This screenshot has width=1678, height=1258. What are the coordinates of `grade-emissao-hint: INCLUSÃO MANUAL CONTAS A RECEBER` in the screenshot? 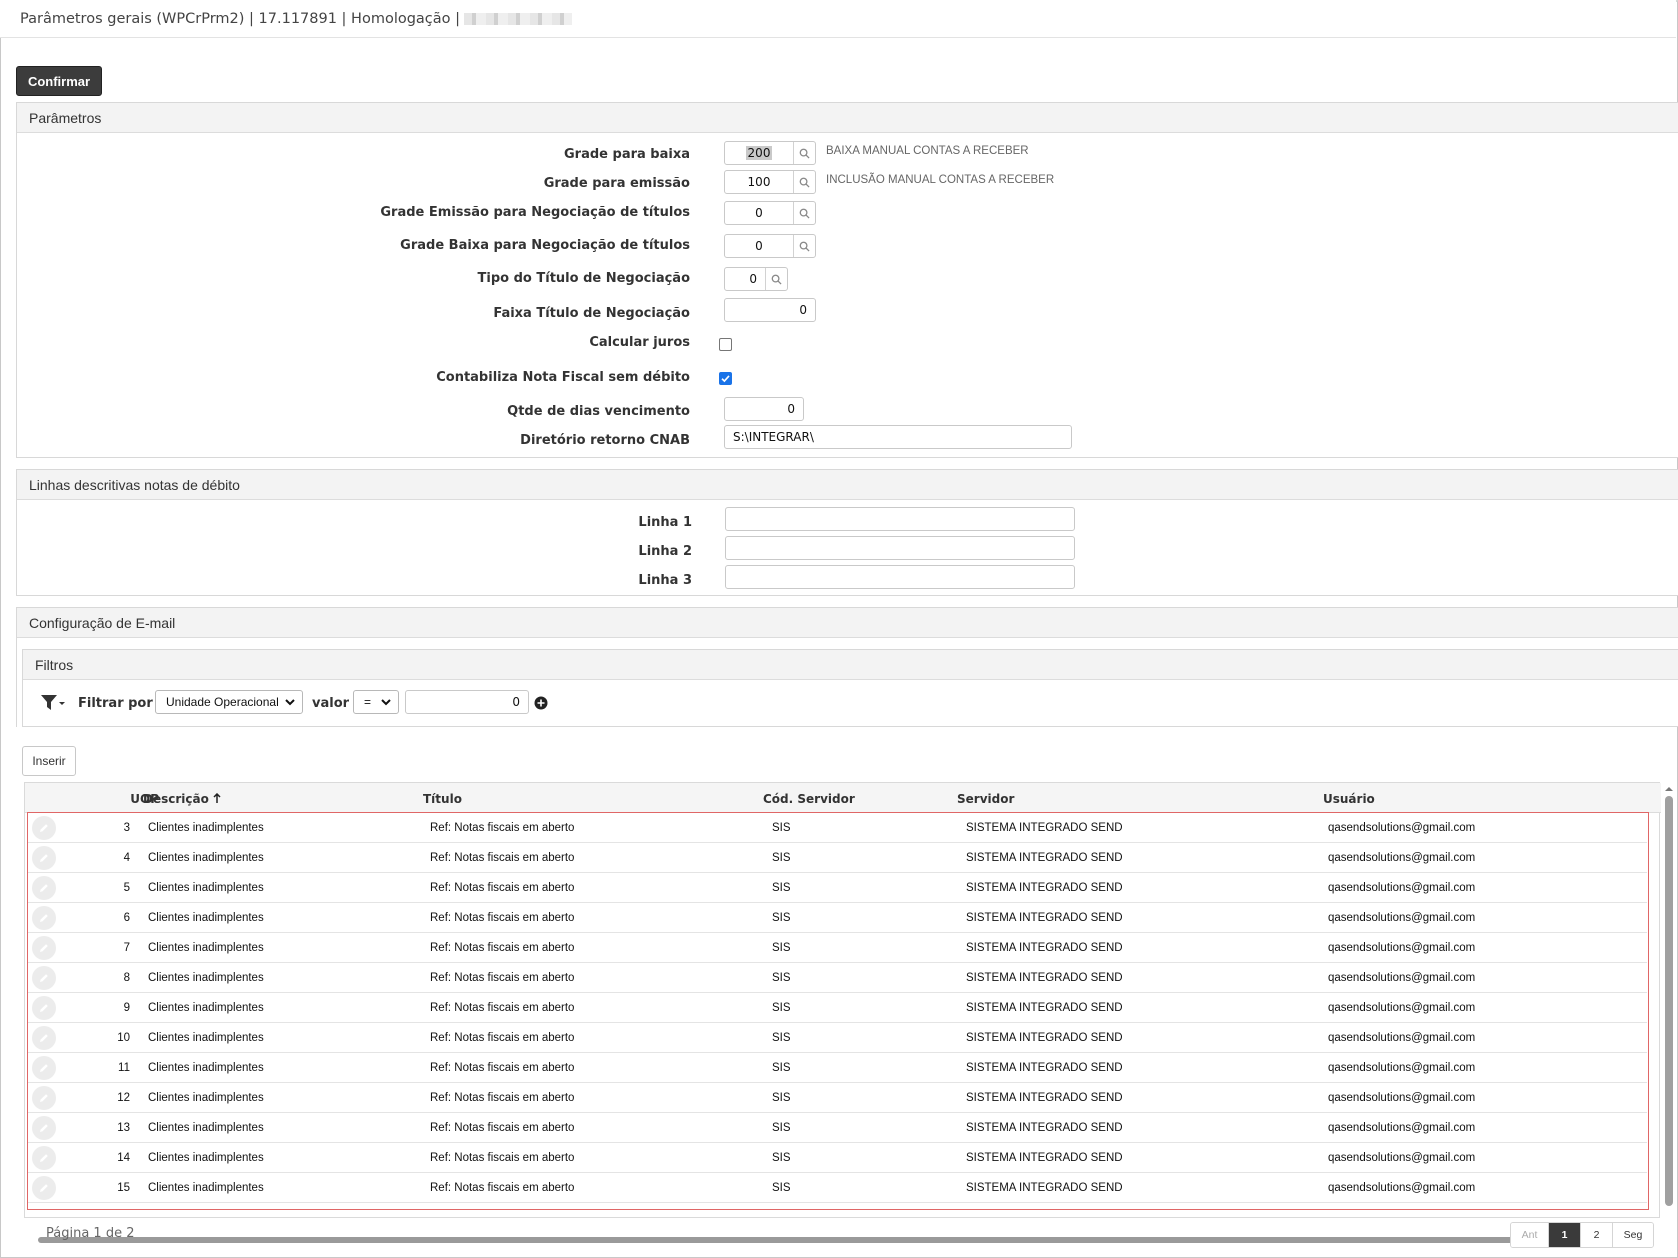 It's located at (940, 180).